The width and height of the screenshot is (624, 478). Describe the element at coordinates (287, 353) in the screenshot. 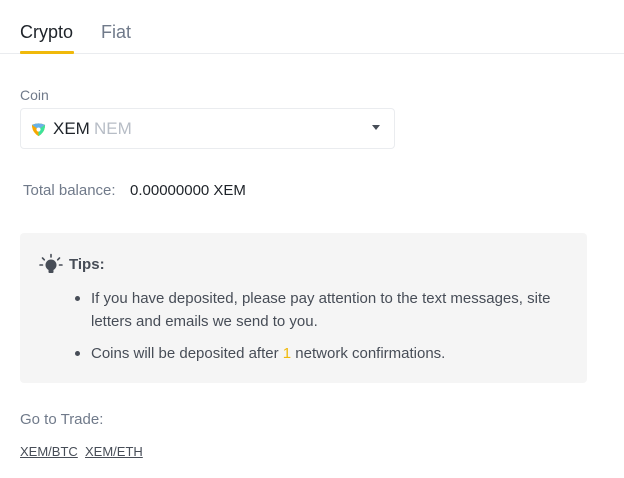

I see `confirmation-count: 1` at that location.